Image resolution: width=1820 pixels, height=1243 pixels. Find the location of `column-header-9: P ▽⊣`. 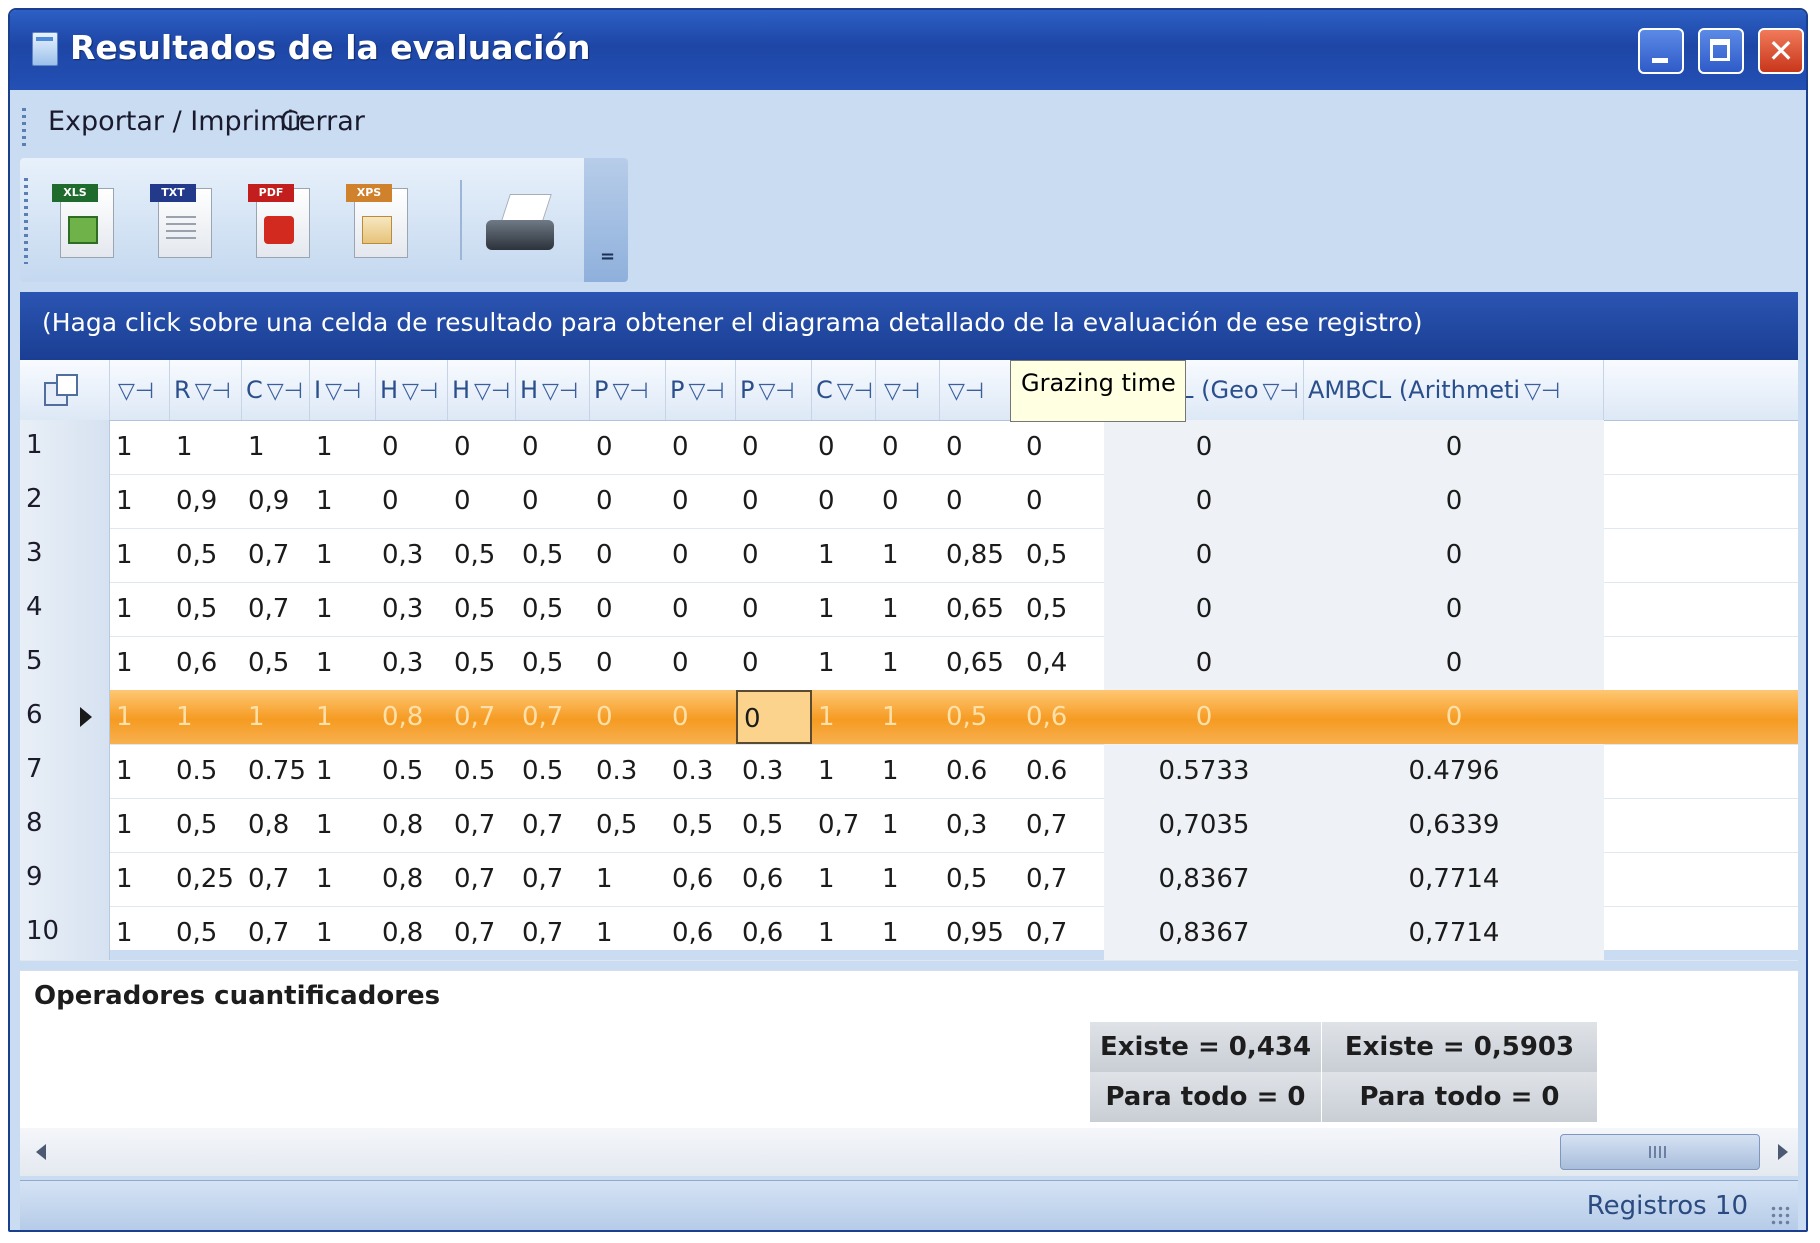

column-header-9: P ▽⊣ is located at coordinates (701, 390).